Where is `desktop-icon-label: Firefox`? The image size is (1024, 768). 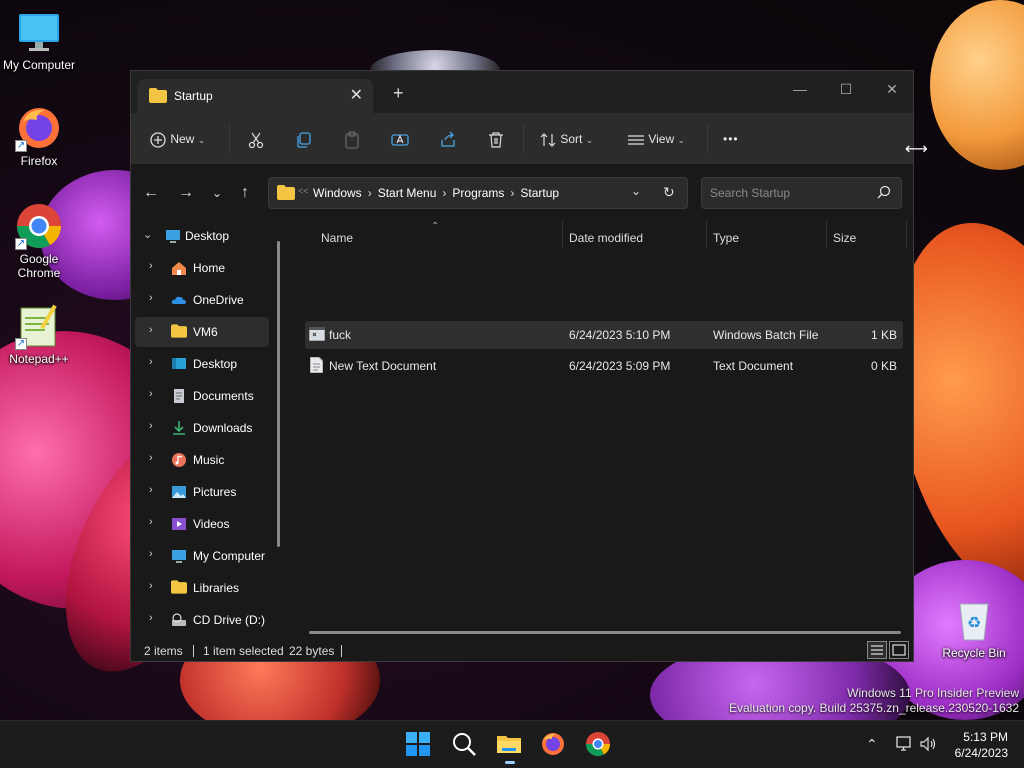 desktop-icon-label: Firefox is located at coordinates (39, 161).